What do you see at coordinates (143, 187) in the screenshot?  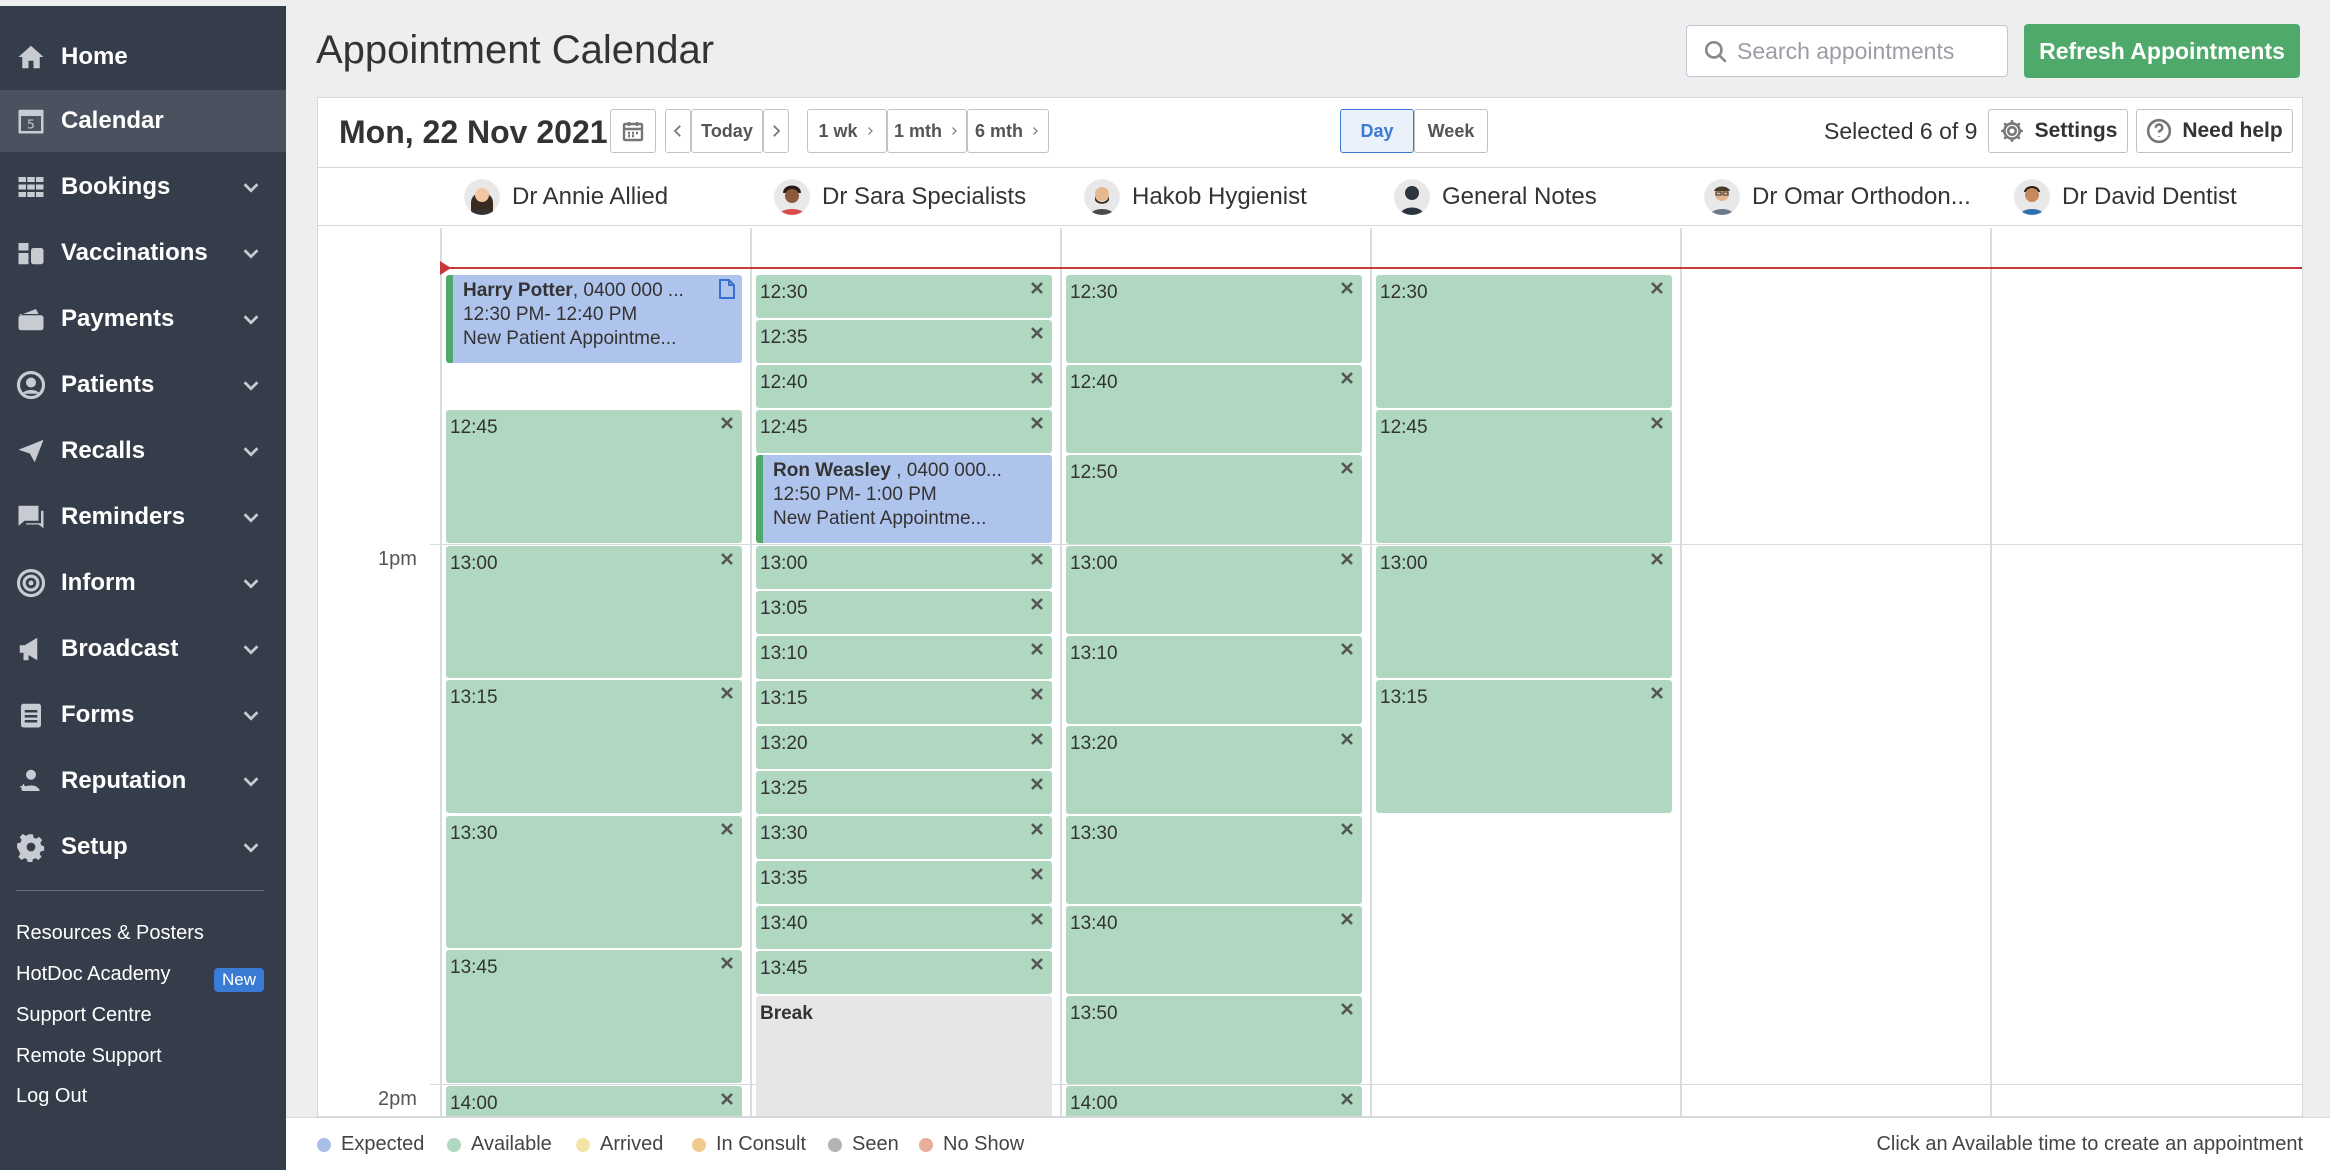 I see `nav-bookings: Bookings` at bounding box center [143, 187].